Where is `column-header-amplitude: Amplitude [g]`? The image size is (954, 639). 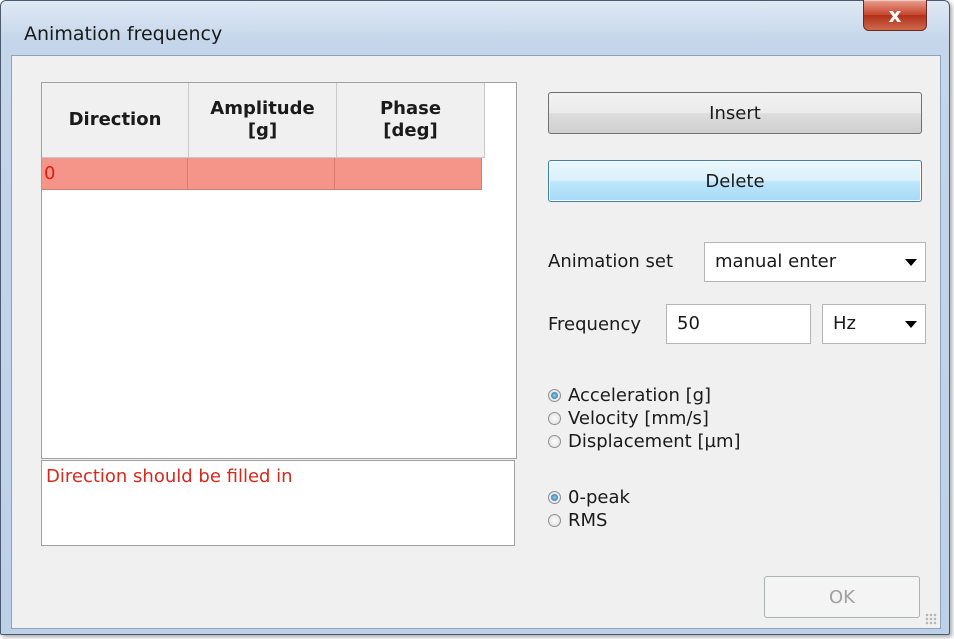 column-header-amplitude: Amplitude [g] is located at coordinates (263, 120).